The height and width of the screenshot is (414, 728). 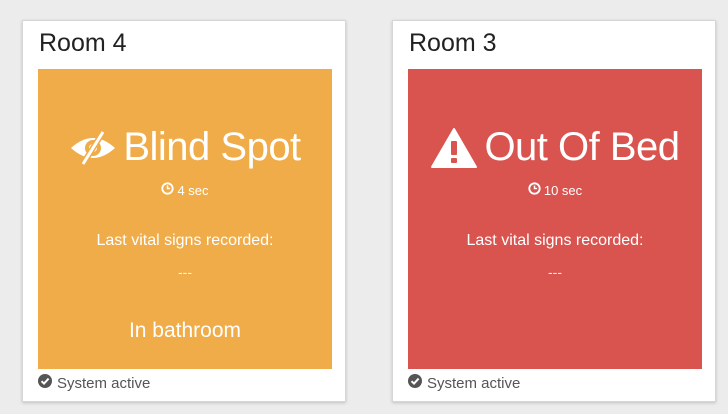 I want to click on room-title: Room 4, so click(x=83, y=43).